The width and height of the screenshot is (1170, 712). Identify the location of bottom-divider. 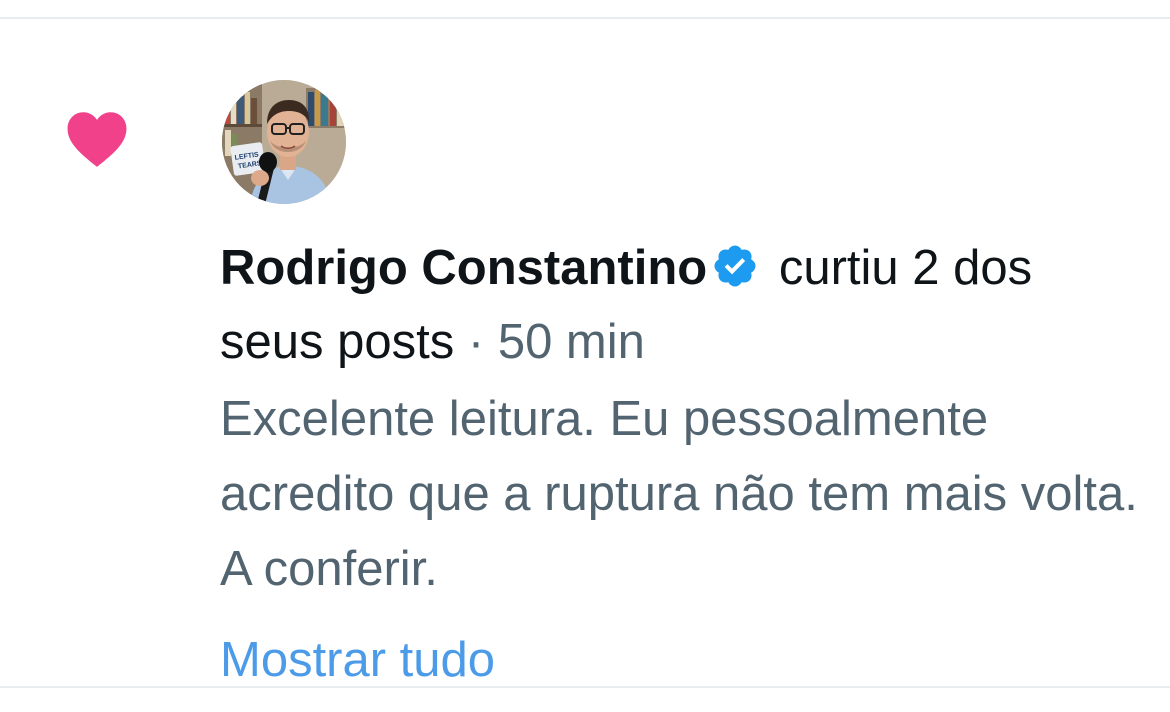
(585, 687).